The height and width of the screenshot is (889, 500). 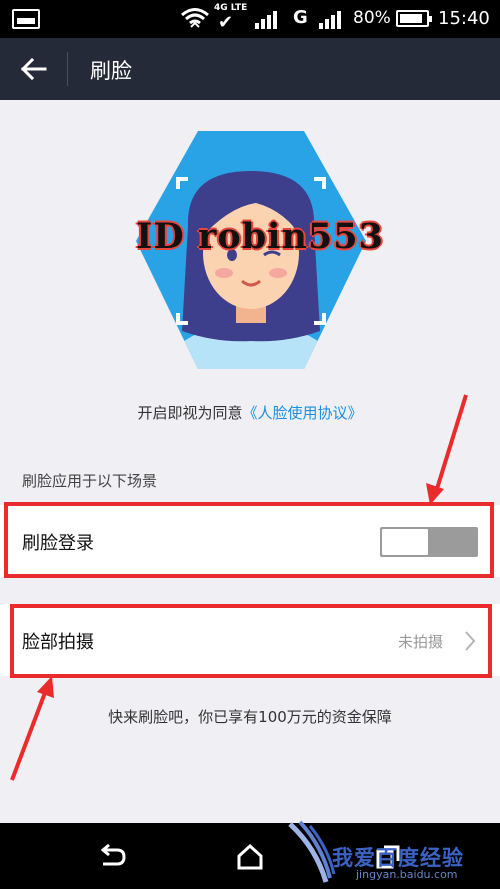 What do you see at coordinates (250, 19) in the screenshot?
I see `status-bar: 4G LTE ✔ G 80% 15:40` at bounding box center [250, 19].